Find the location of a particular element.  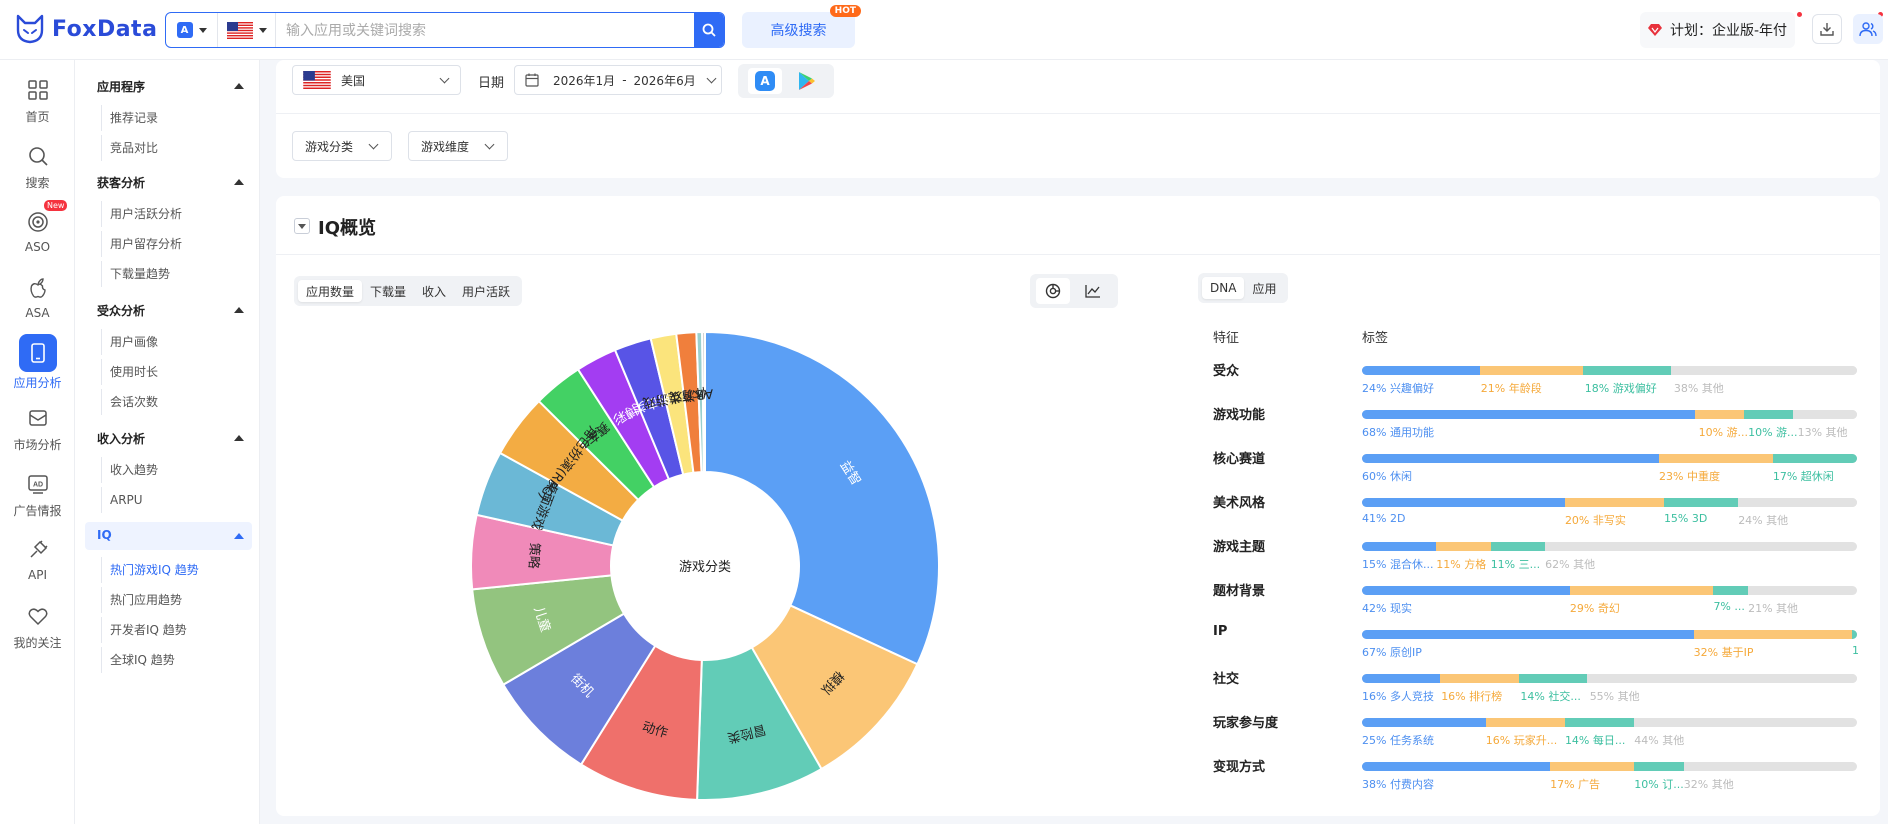

rail-label: 首页 is located at coordinates (37, 117).